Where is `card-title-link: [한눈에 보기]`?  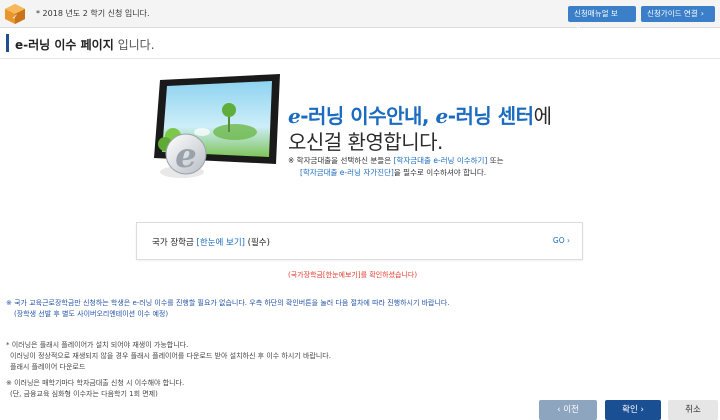 card-title-link: [한눈에 보기] is located at coordinates (220, 243).